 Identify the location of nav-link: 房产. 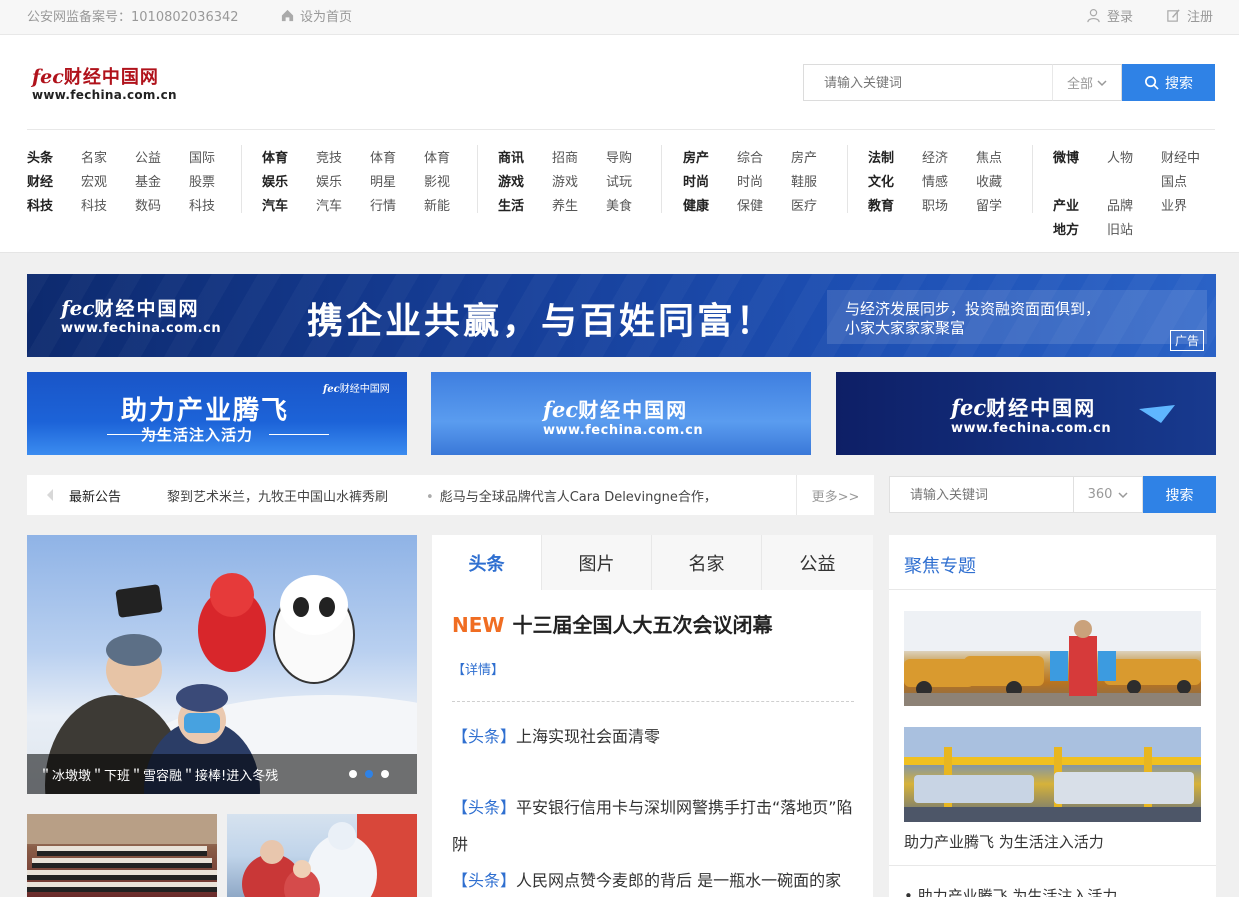
(818, 156).